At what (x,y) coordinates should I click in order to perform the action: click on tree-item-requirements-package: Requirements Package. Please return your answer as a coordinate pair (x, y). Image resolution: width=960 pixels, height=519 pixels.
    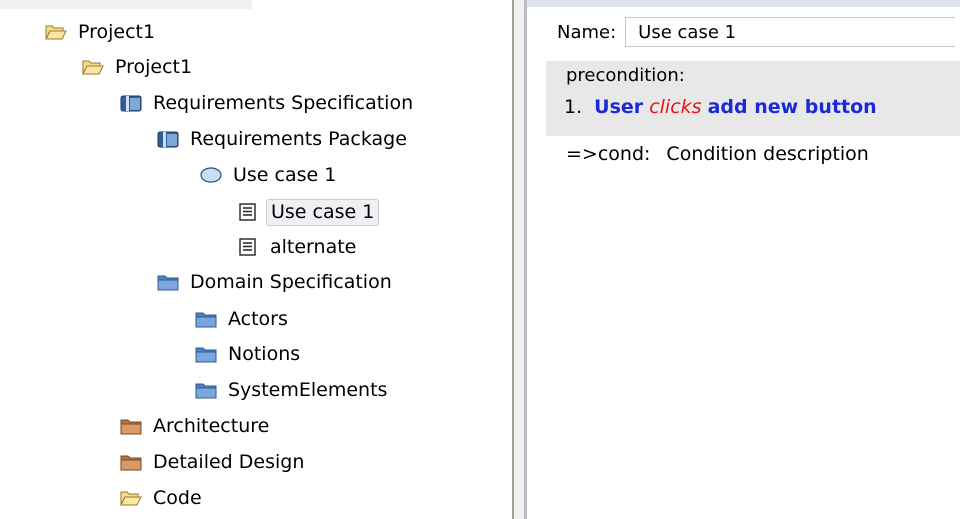
    Looking at the image, I should click on (284, 139).